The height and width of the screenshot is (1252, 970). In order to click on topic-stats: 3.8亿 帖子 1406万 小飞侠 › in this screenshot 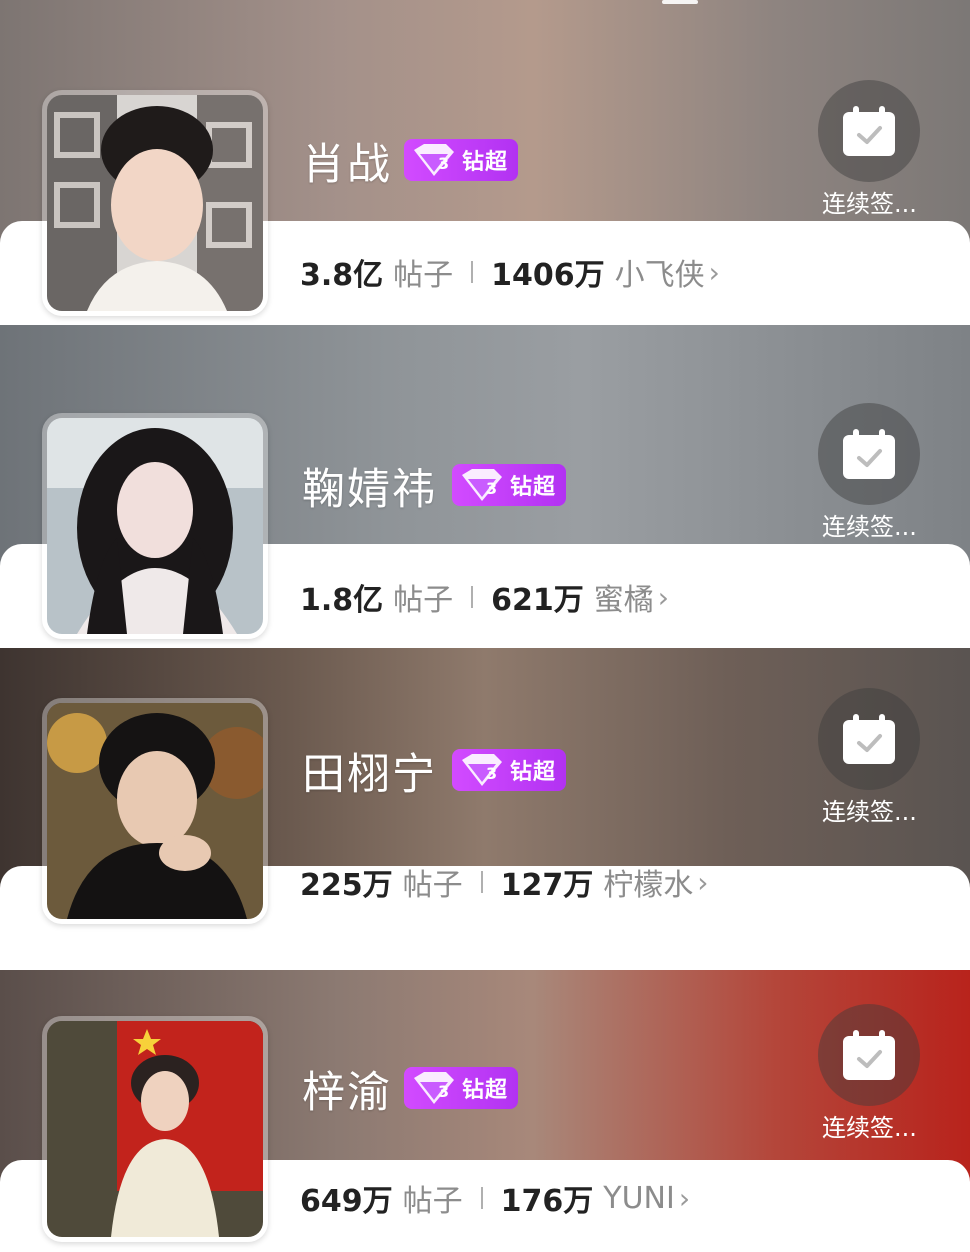, I will do `click(510, 273)`.